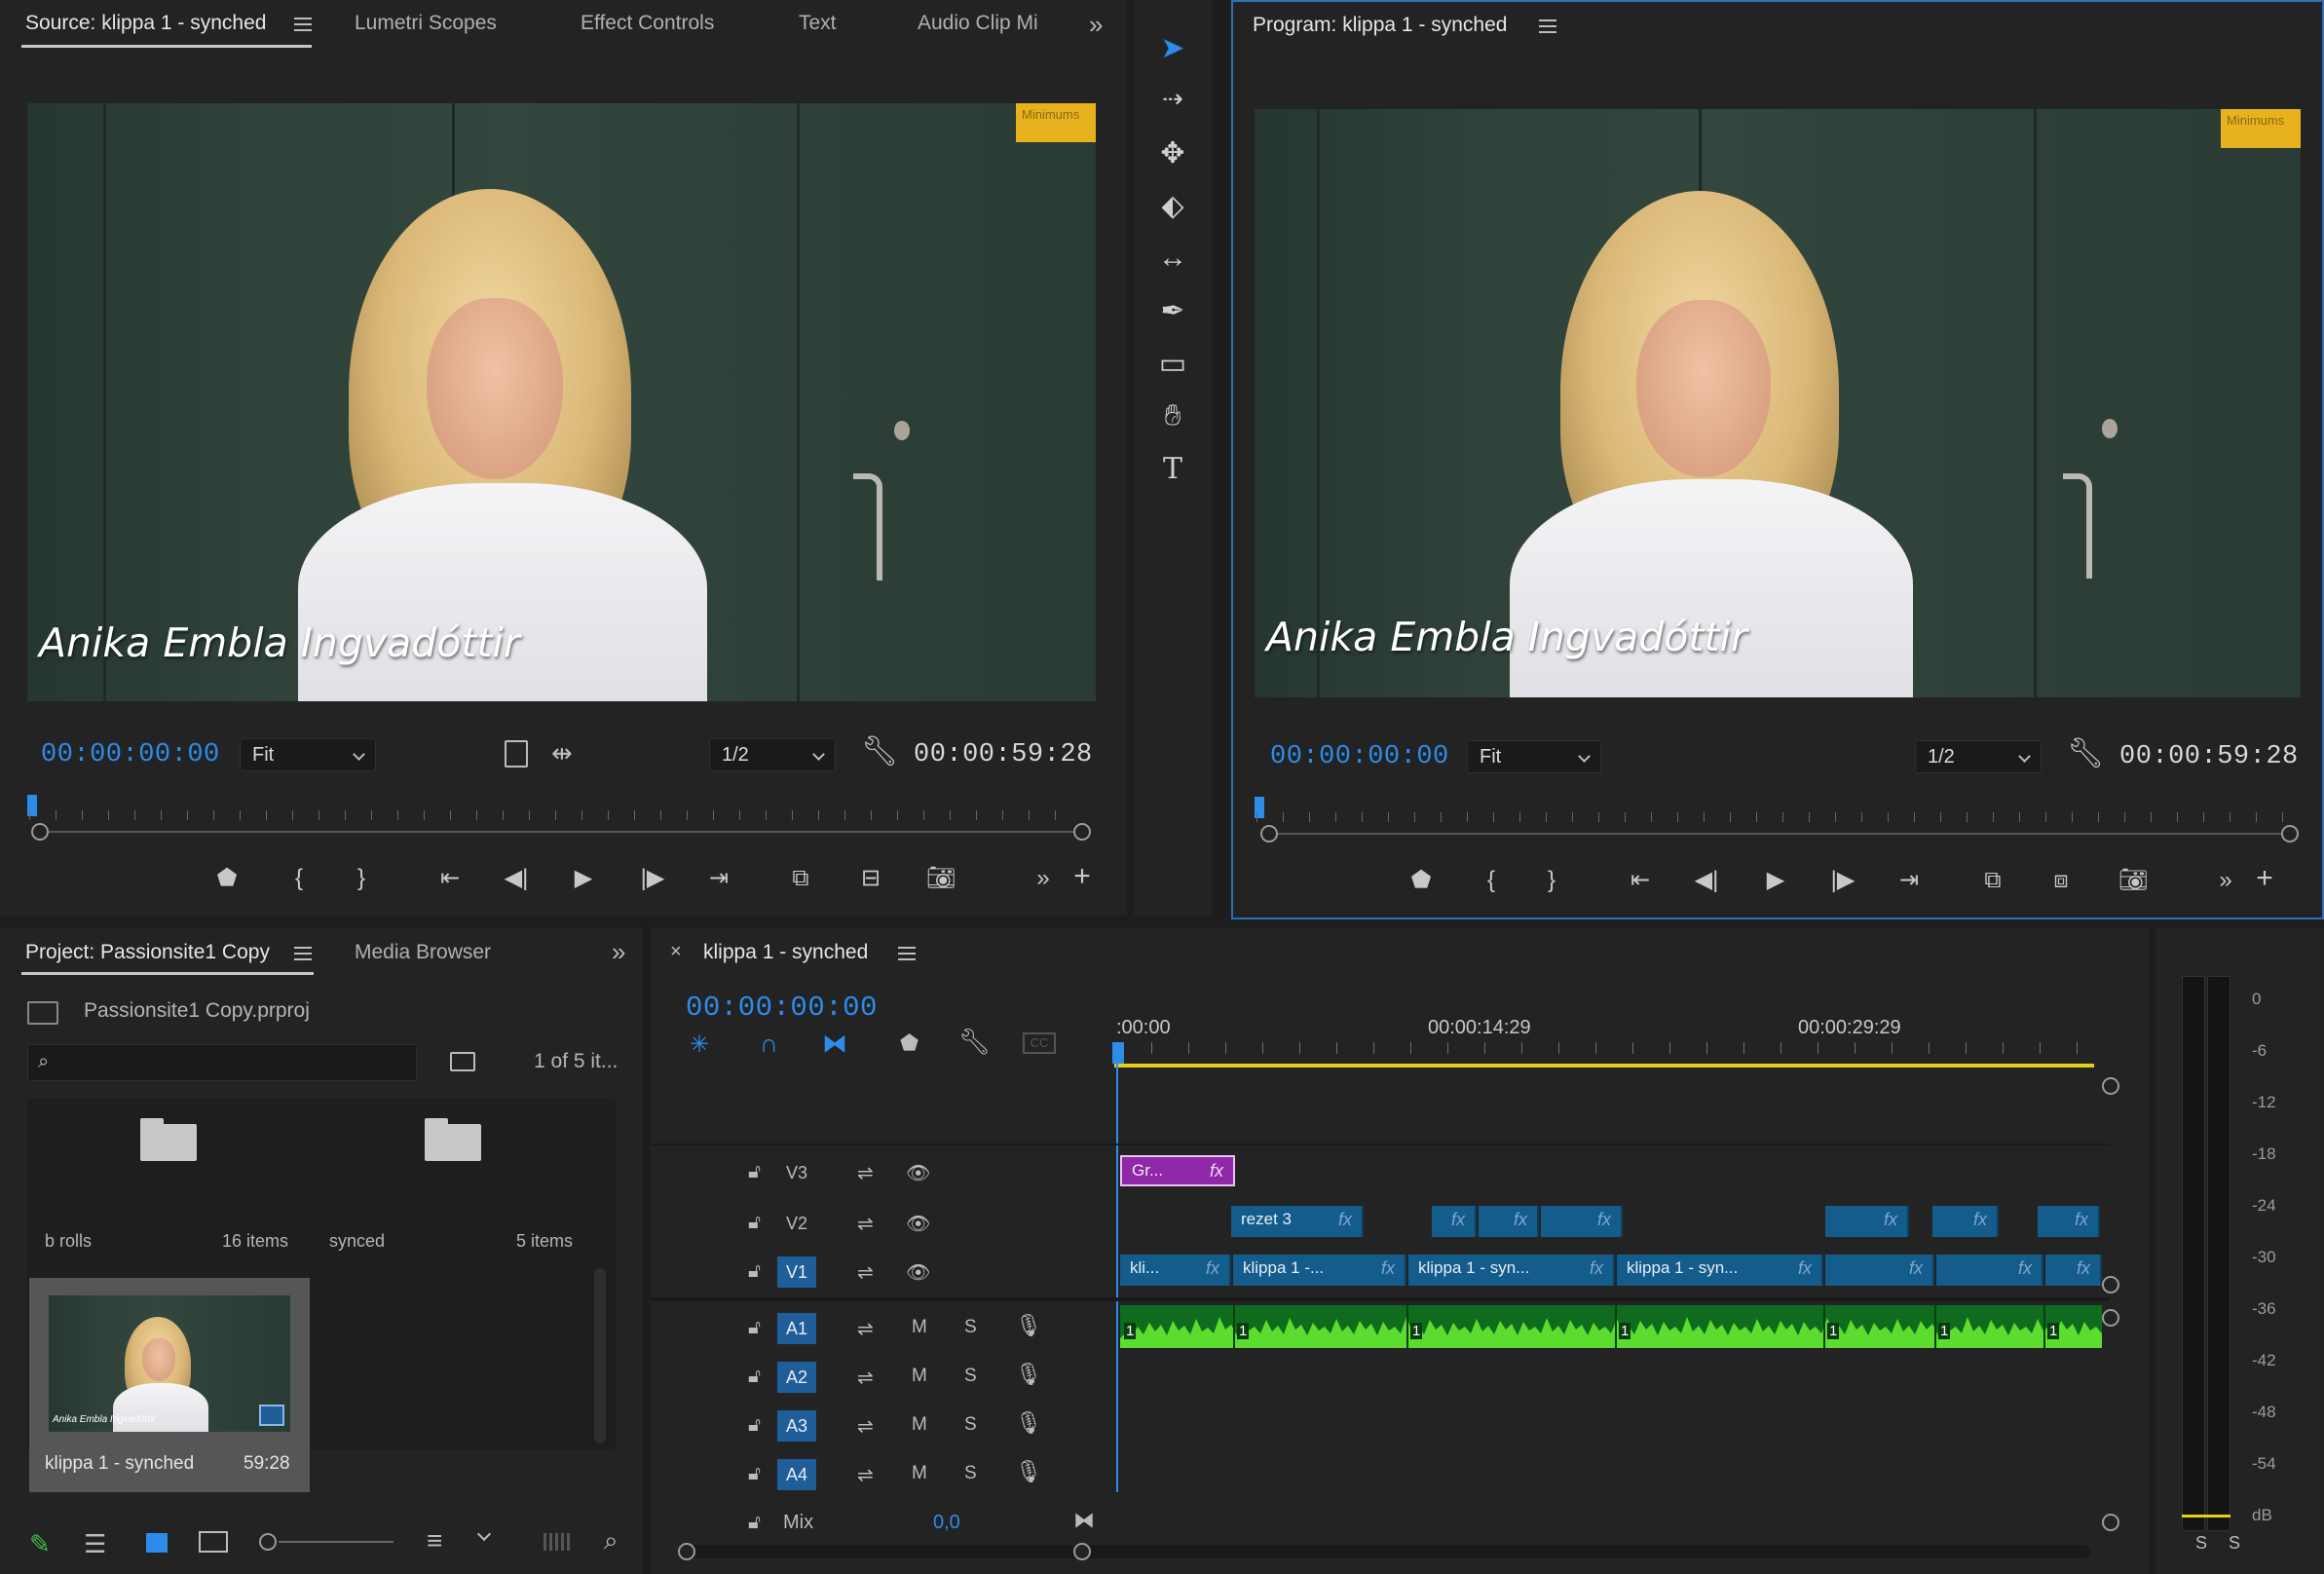 The height and width of the screenshot is (1574, 2324). I want to click on mix-value: 0,0, so click(946, 1523).